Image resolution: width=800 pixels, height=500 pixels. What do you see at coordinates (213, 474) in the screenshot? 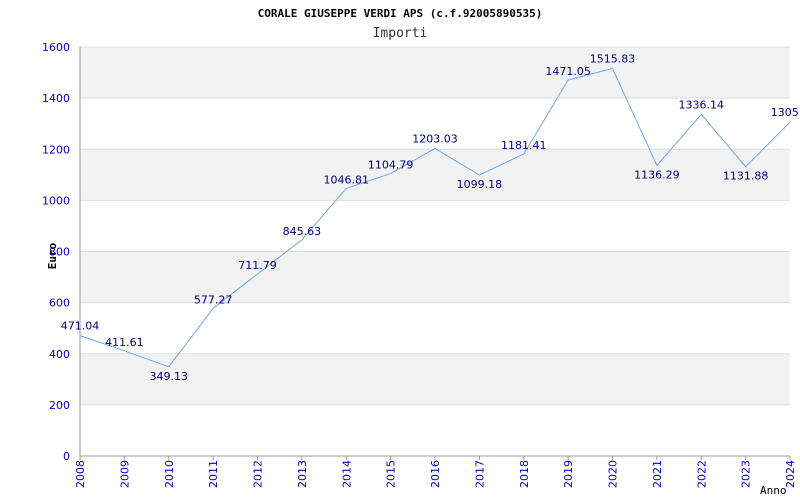
I see `x-tick-label: 2011` at bounding box center [213, 474].